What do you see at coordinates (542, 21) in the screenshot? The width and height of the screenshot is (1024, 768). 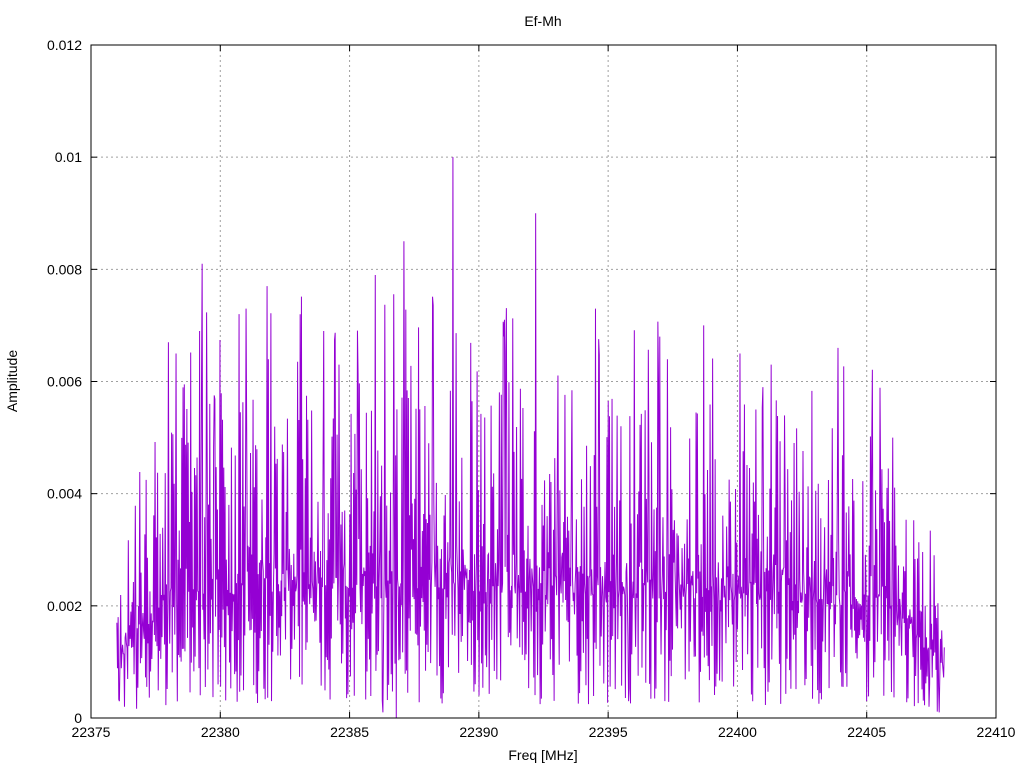 I see `chart-title: Ef-Mh` at bounding box center [542, 21].